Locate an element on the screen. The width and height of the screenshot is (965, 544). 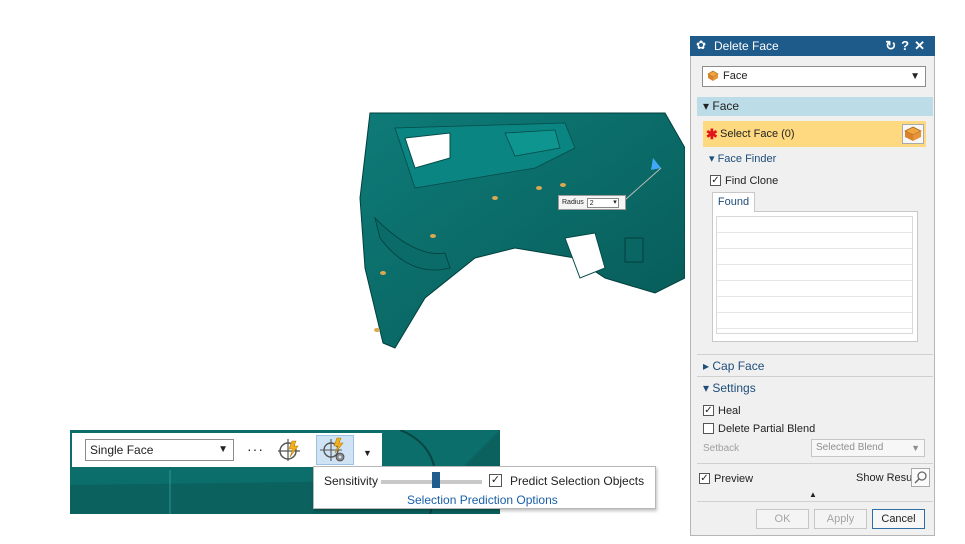
type-value: Face is located at coordinates (735, 76).